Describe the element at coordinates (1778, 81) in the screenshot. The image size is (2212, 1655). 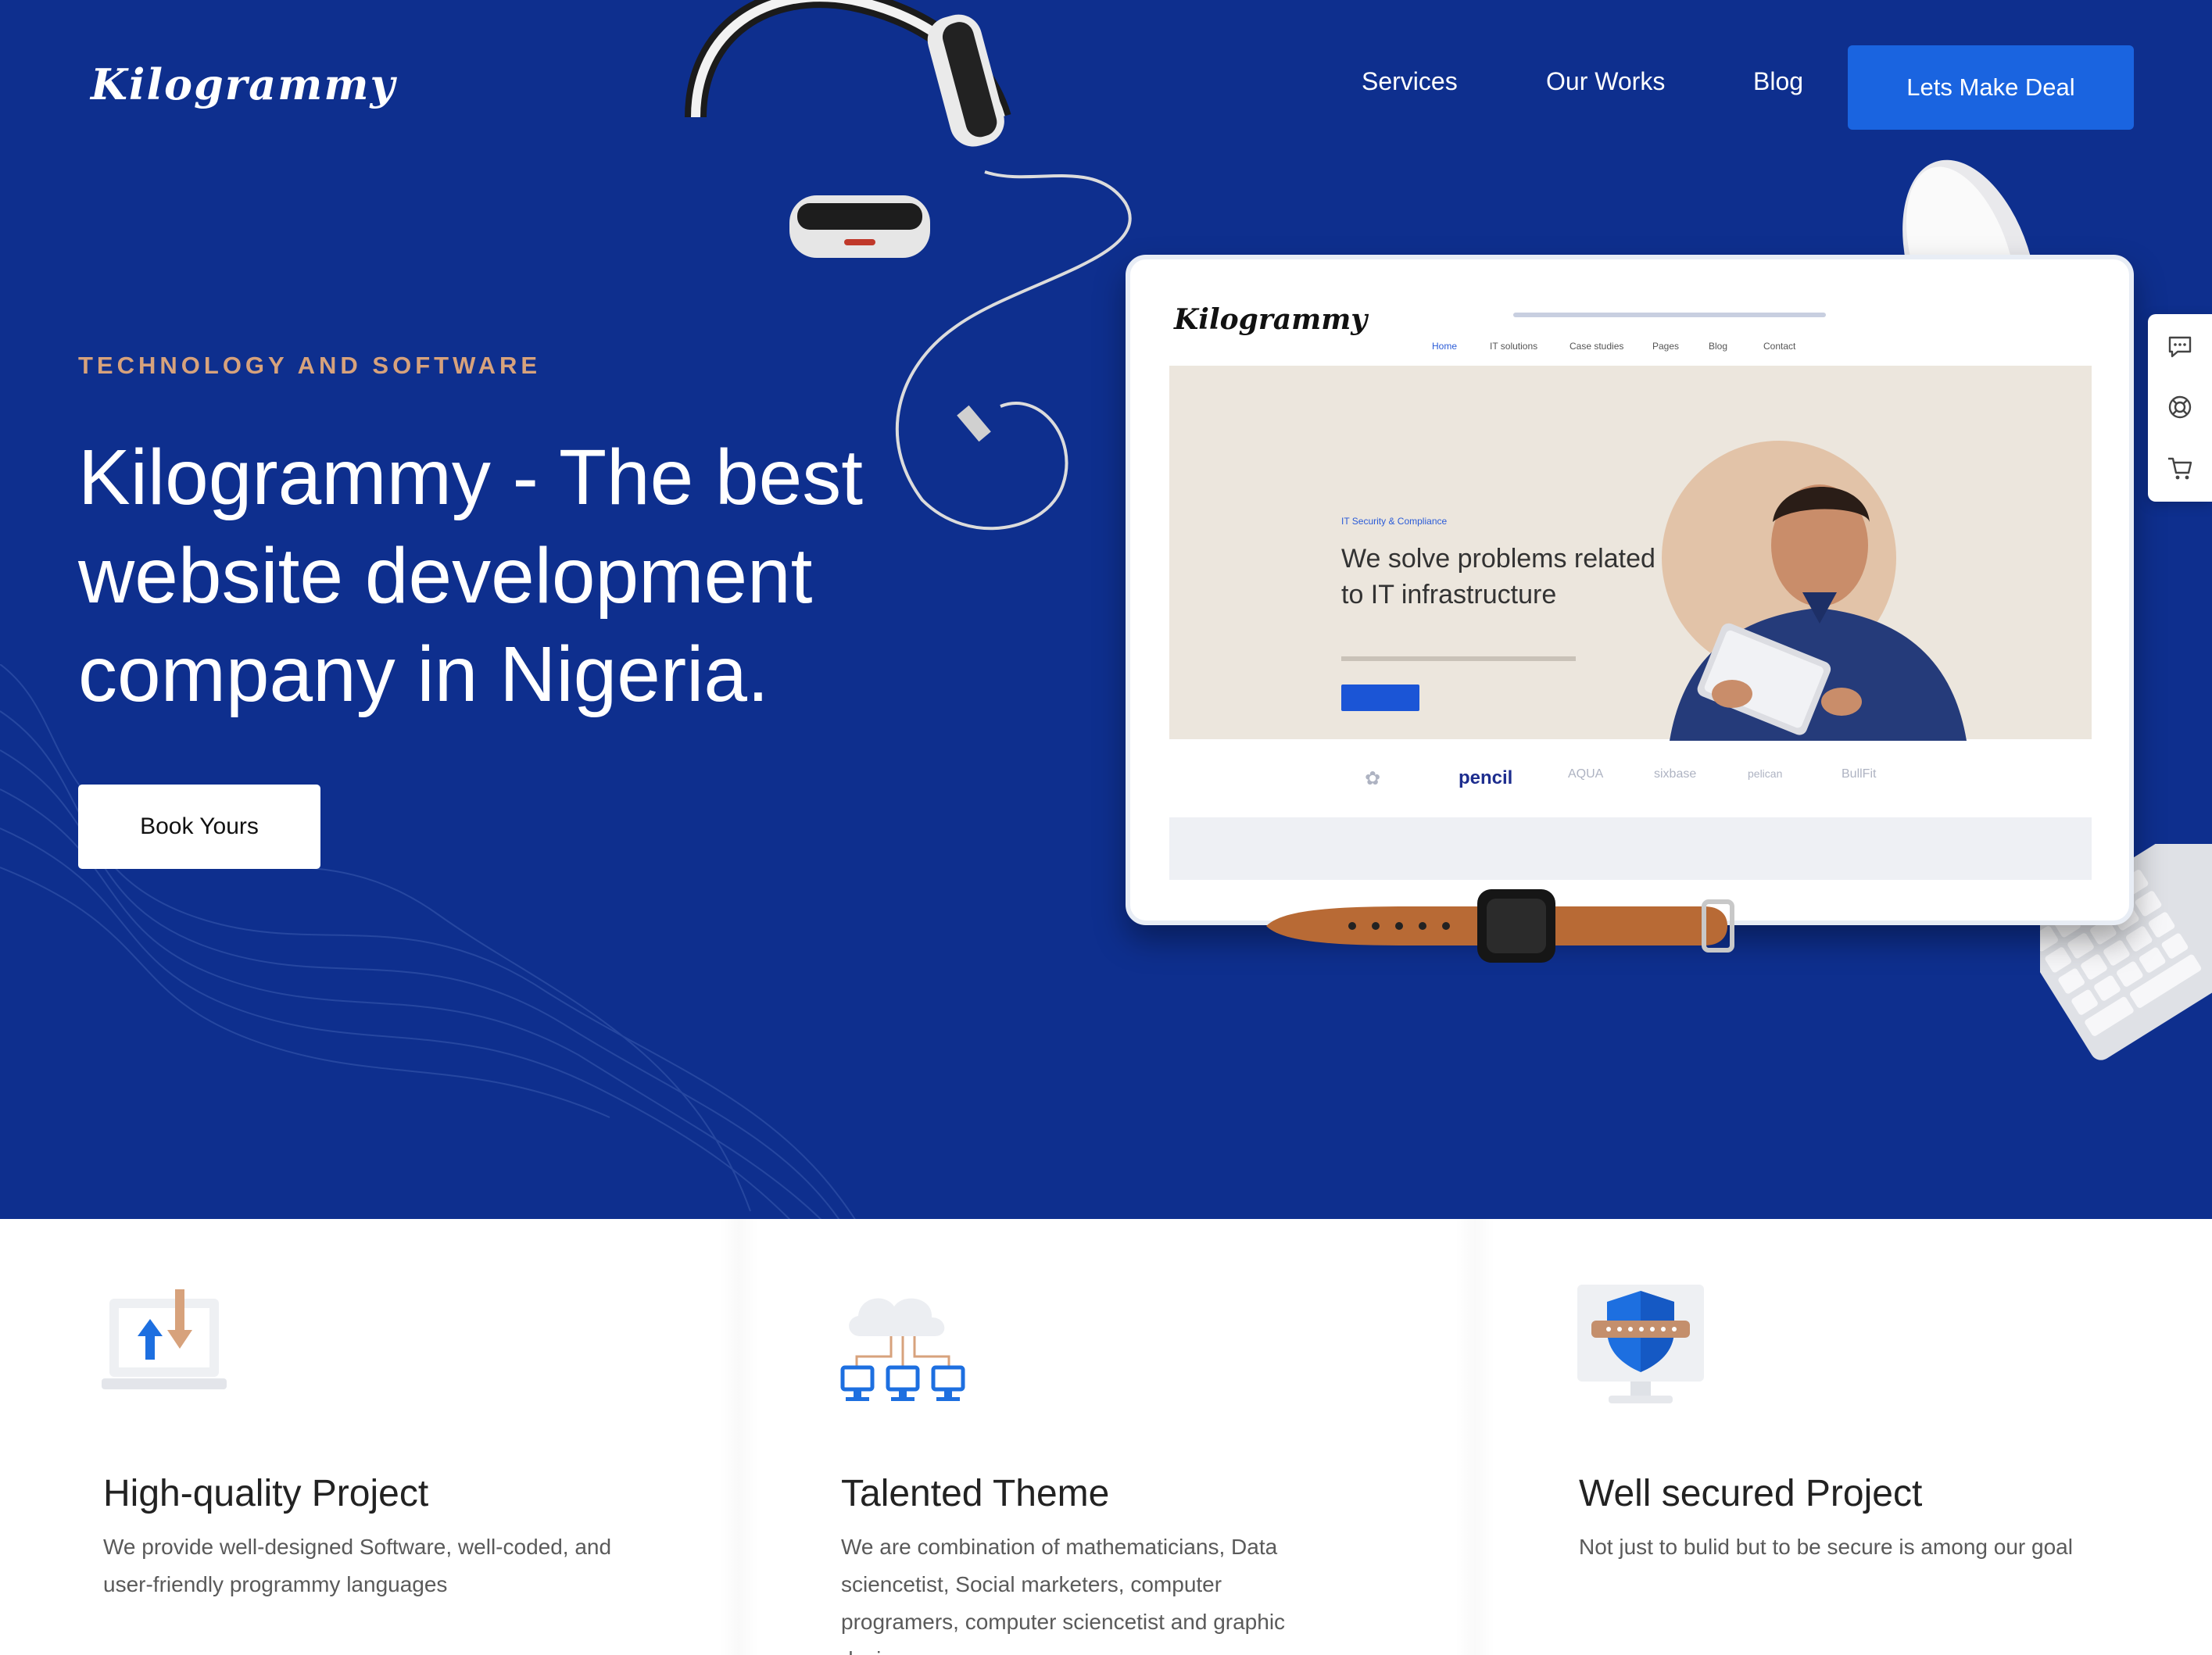
I see `nav-blog: Blog` at that location.